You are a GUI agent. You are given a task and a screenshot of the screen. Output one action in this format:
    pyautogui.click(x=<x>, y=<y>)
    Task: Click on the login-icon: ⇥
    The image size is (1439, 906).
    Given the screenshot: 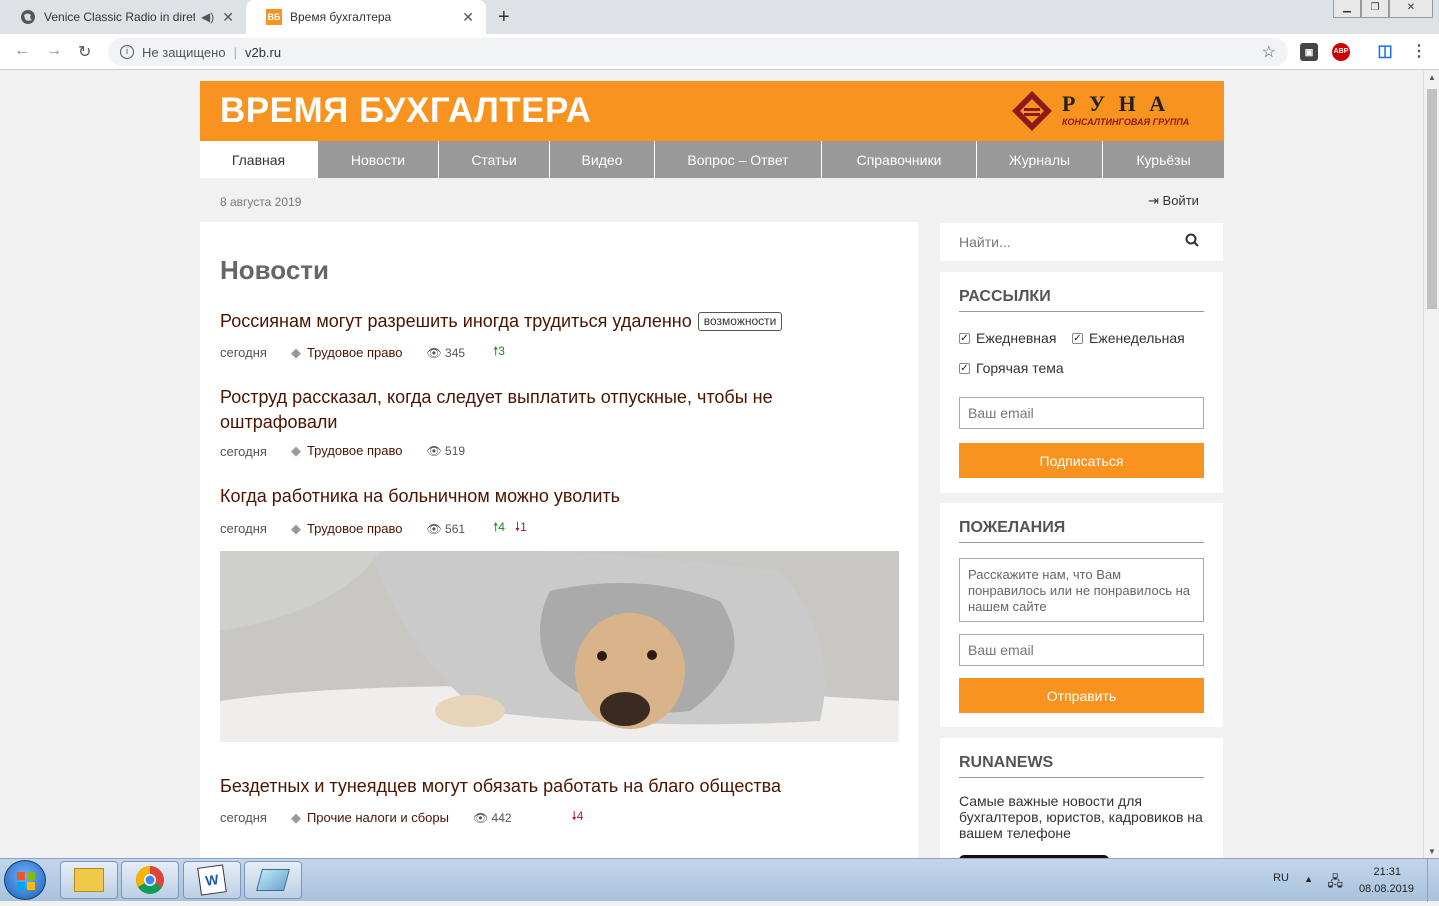 What is the action you would take?
    pyautogui.click(x=1153, y=200)
    